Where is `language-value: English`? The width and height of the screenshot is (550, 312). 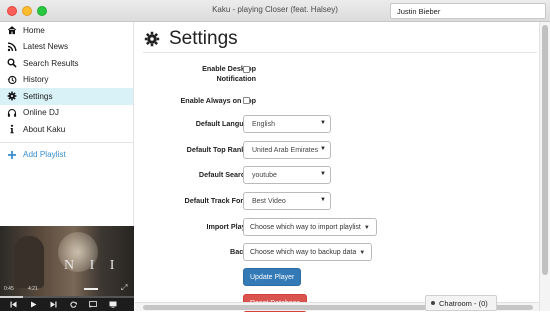
language-value: English is located at coordinates (263, 124).